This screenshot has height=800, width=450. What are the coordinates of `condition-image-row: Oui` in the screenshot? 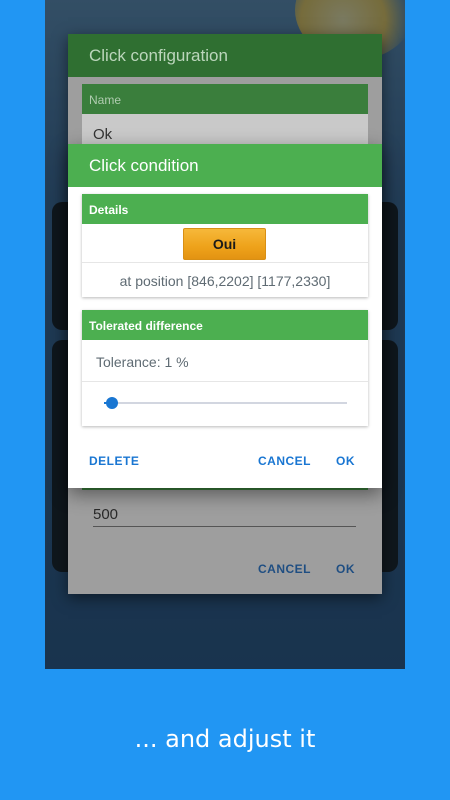 It's located at (225, 243).